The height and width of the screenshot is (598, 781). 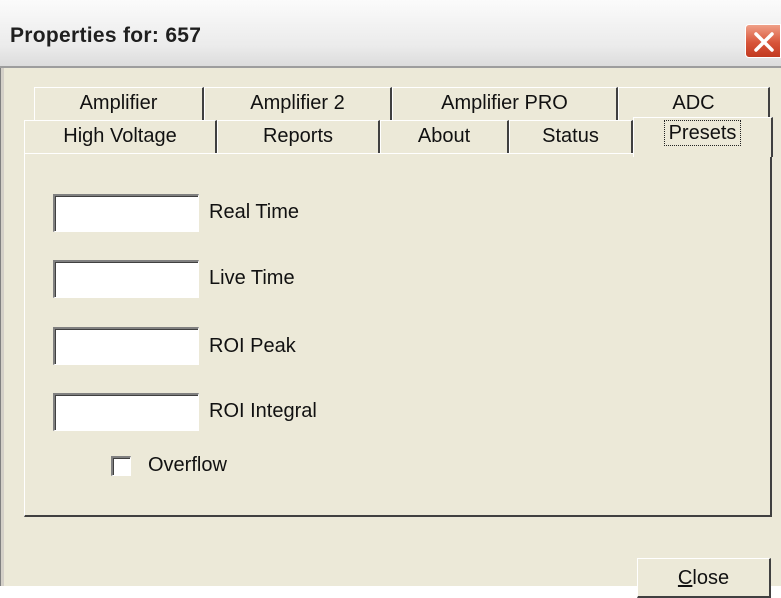 What do you see at coordinates (390, 34) in the screenshot?
I see `title-bar: Properties for: 657` at bounding box center [390, 34].